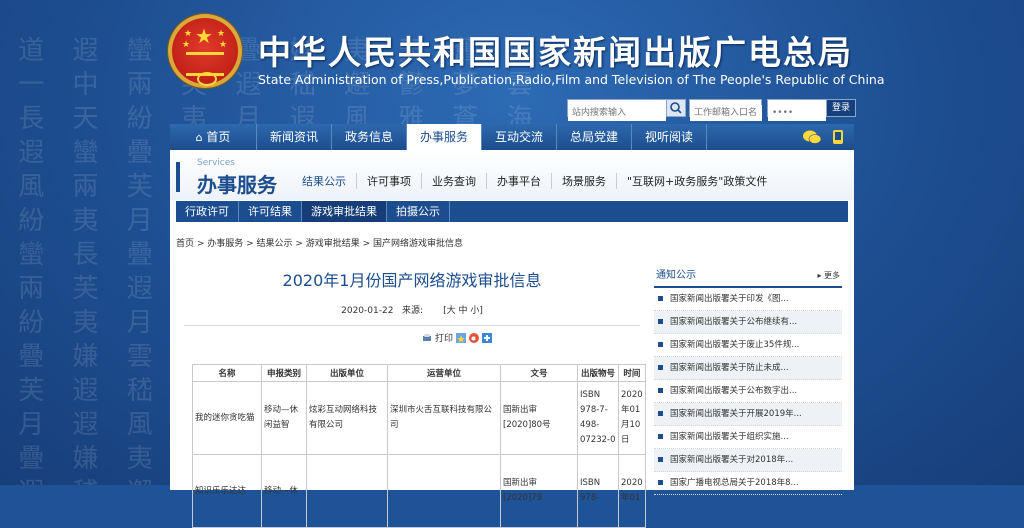 Image resolution: width=1024 pixels, height=528 pixels. What do you see at coordinates (518, 181) in the screenshot?
I see `tab-service-platform: 办事平台` at bounding box center [518, 181].